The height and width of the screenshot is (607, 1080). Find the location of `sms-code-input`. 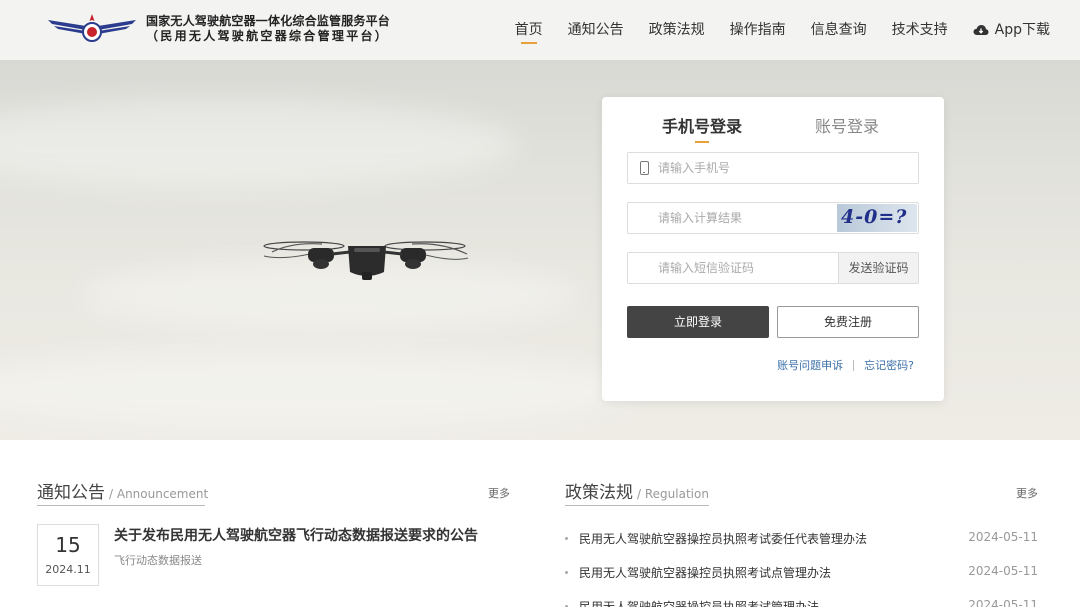

sms-code-input is located at coordinates (743, 268).